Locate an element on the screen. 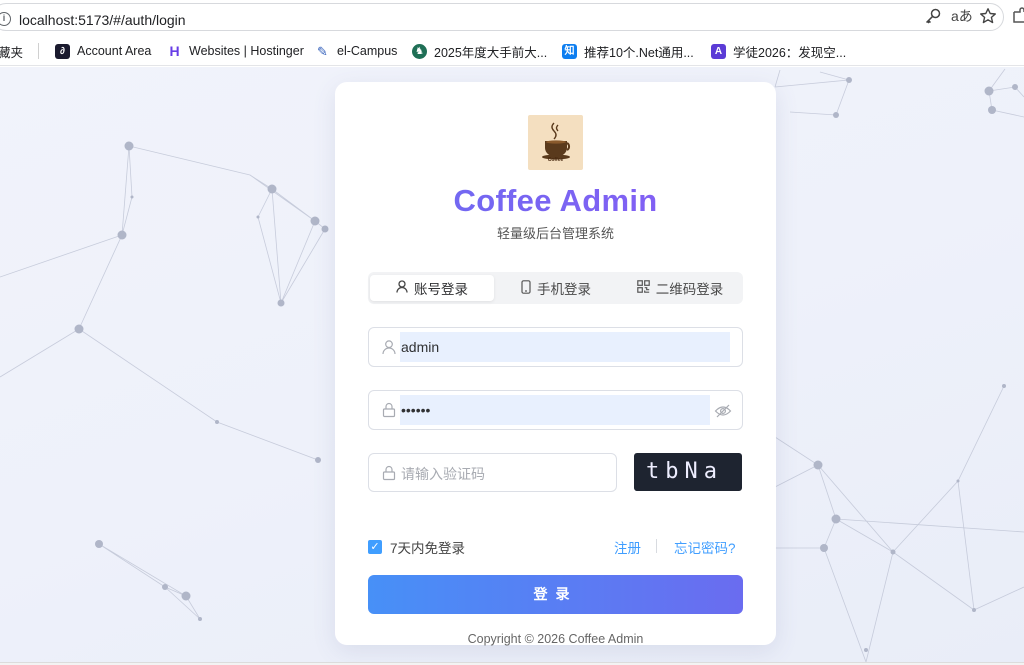  translate-icon: aあ is located at coordinates (962, 16).